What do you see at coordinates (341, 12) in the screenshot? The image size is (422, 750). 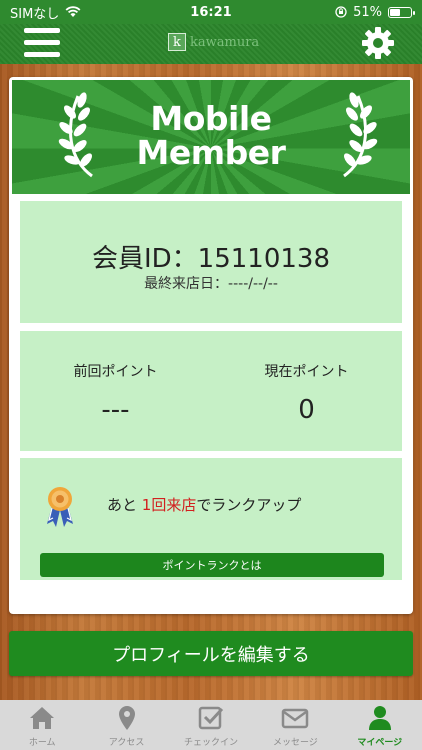 I see `orientation-lock-icon` at bounding box center [341, 12].